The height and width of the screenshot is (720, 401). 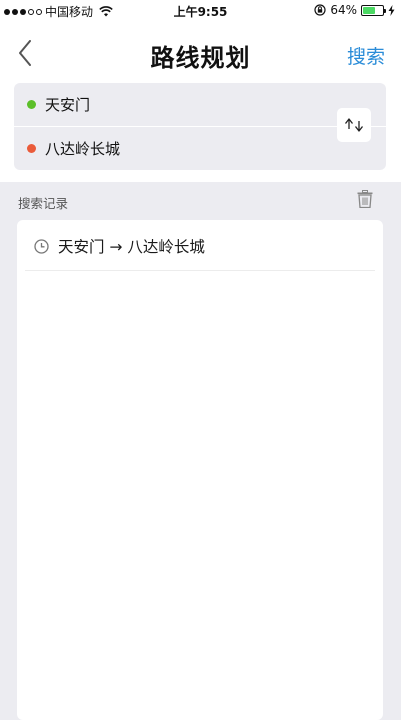 I want to click on nav-bar: 路线规划 搜索, so click(x=200, y=53).